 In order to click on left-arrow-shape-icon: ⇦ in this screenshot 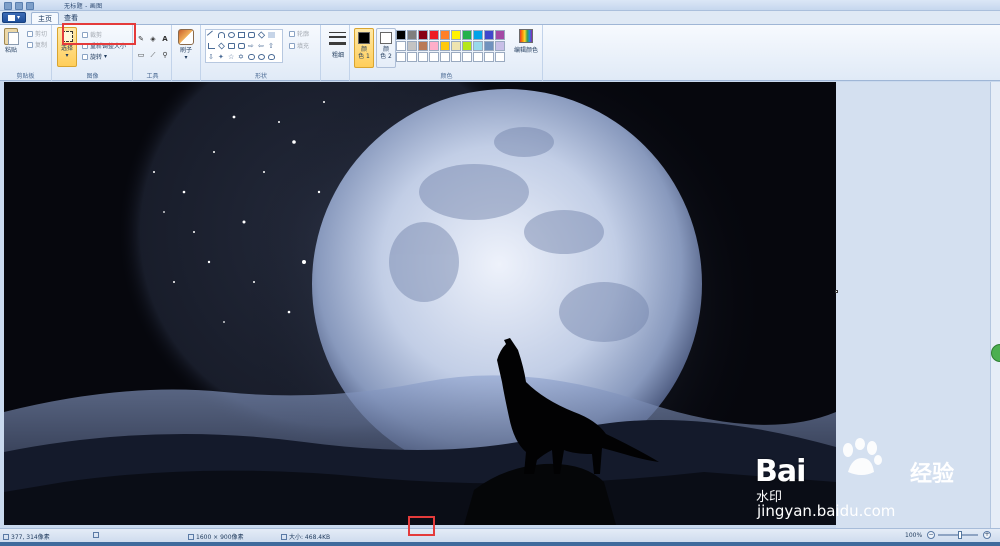, I will do `click(261, 46)`.